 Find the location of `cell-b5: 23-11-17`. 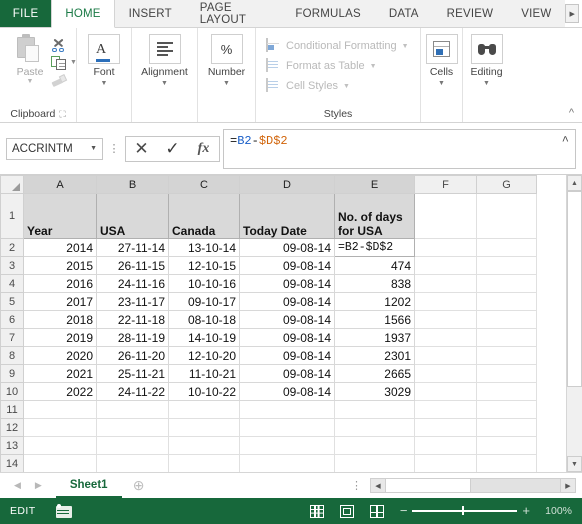

cell-b5: 23-11-17 is located at coordinates (132, 301).